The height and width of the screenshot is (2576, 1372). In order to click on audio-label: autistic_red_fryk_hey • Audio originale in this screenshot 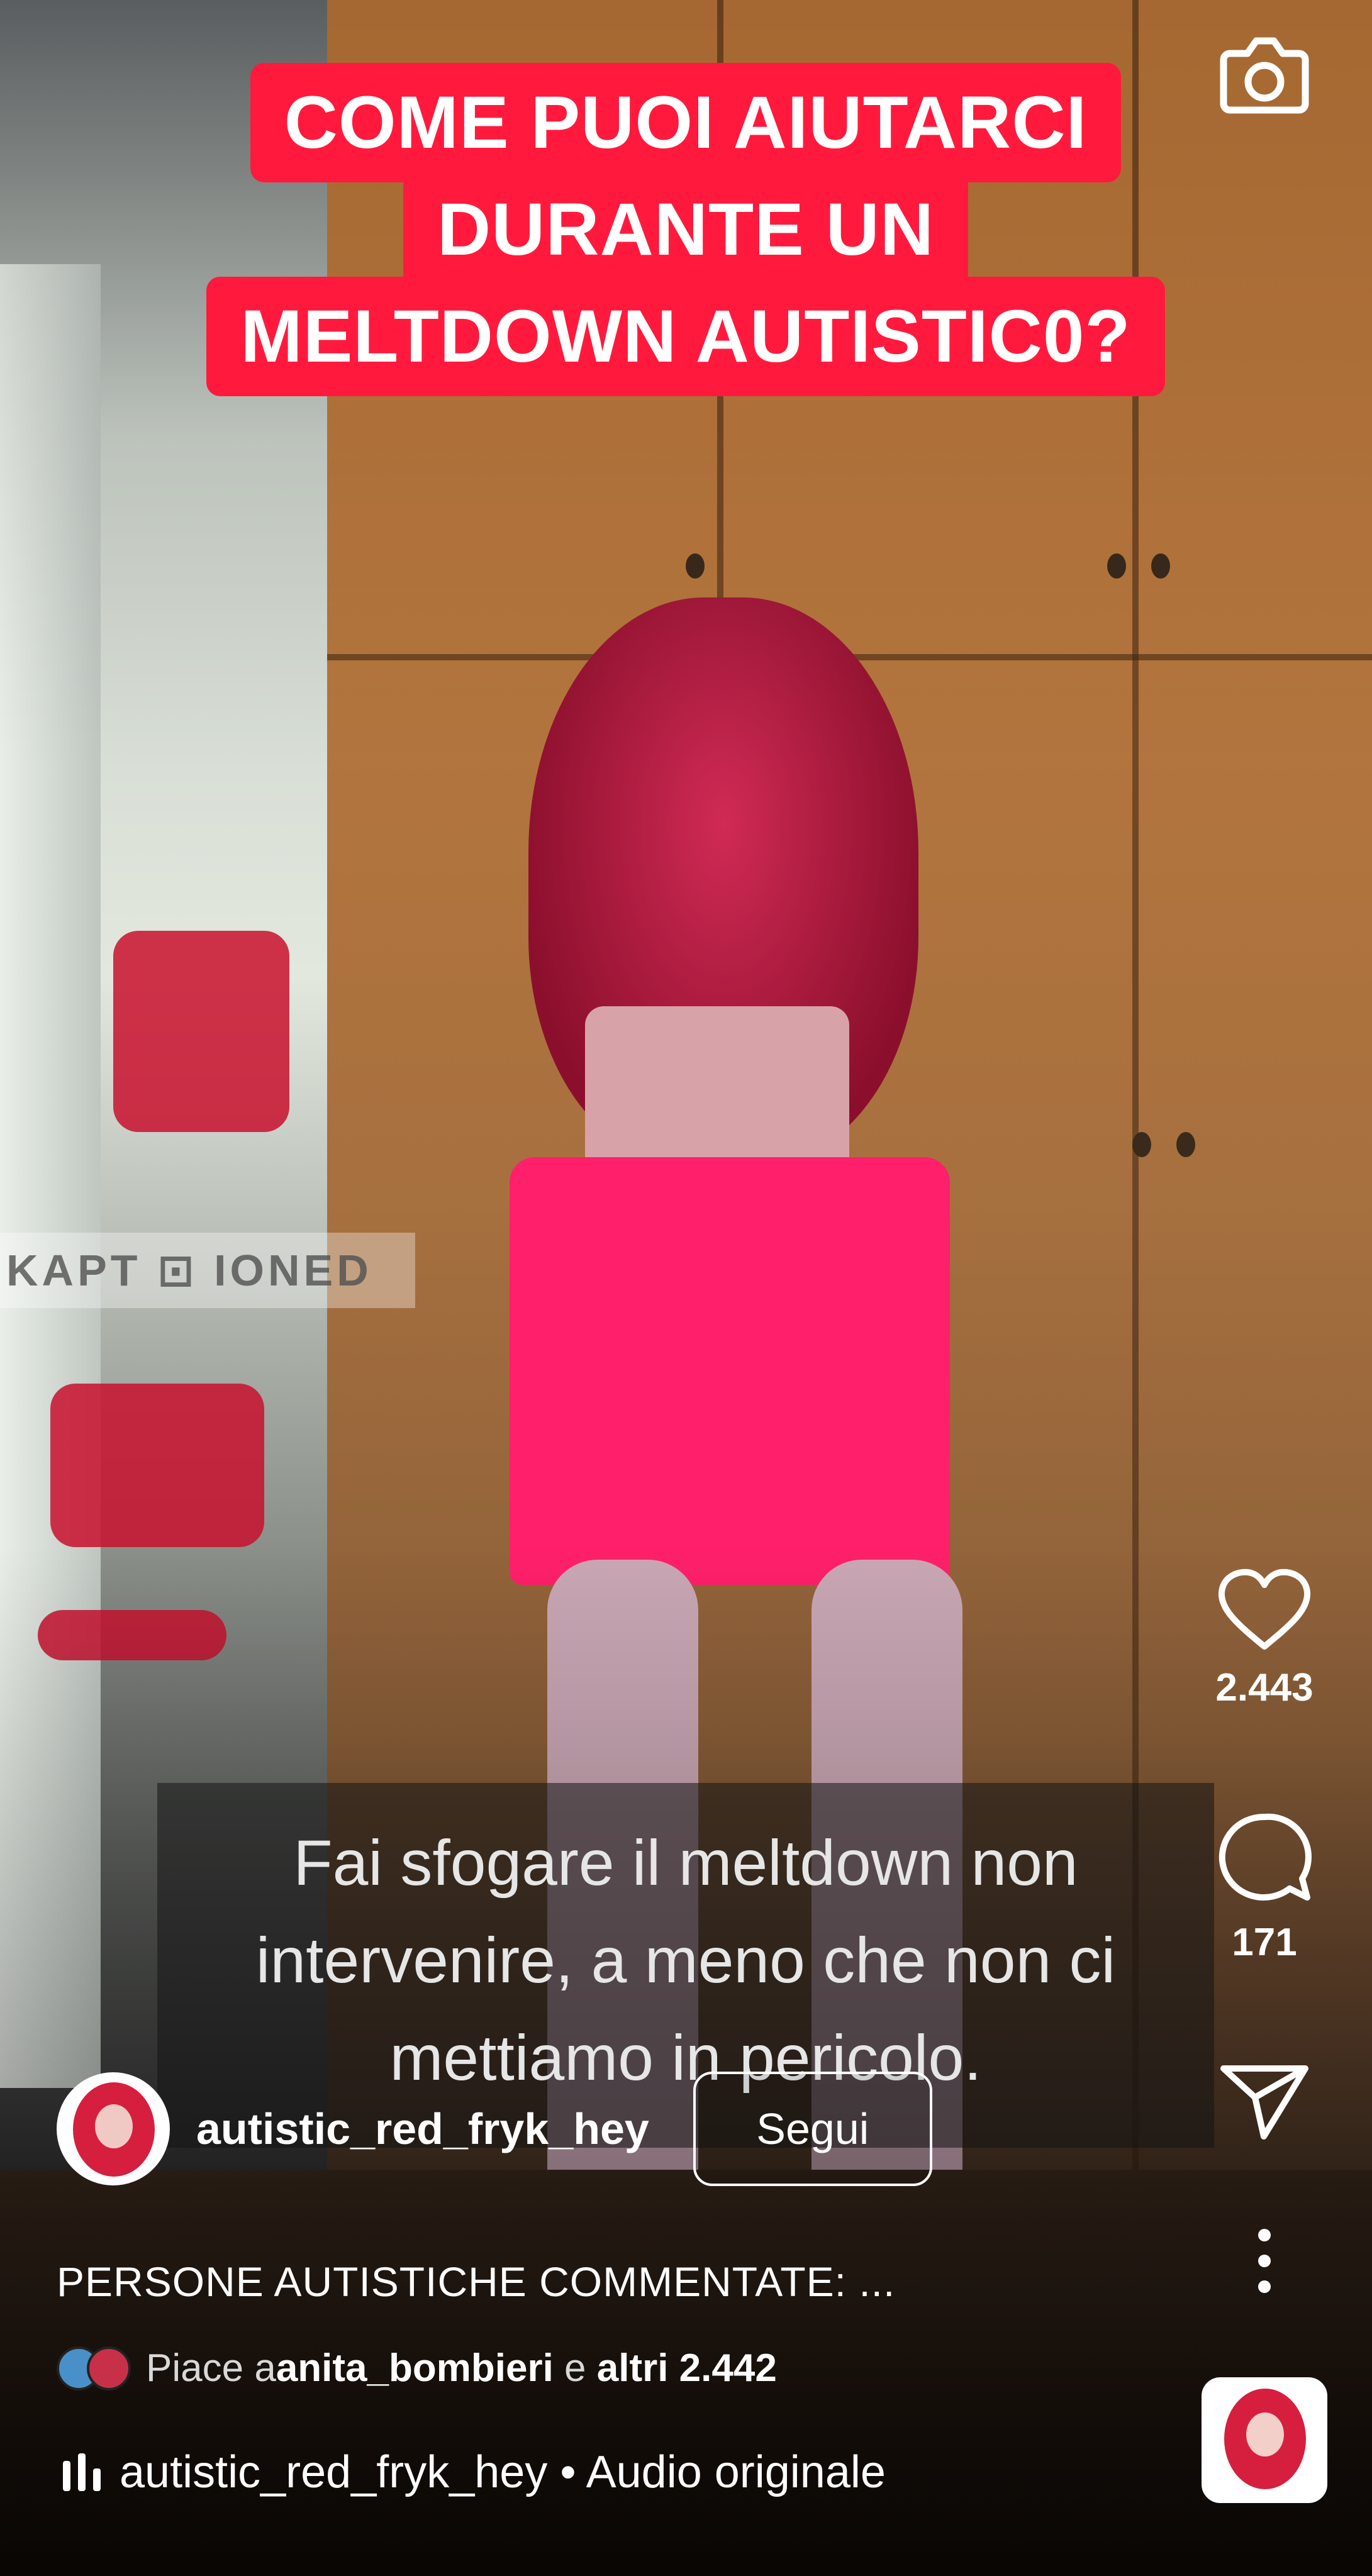, I will do `click(503, 2472)`.